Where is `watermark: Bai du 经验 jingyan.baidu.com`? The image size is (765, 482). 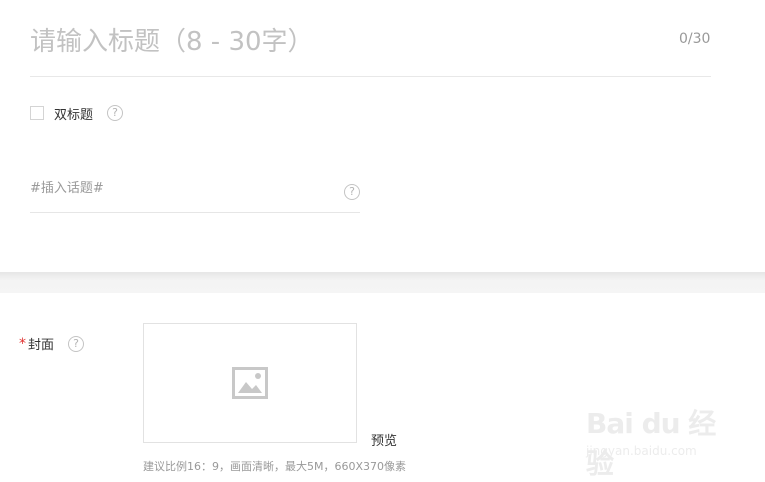 watermark: Bai du 经验 jingyan.baidu.com is located at coordinates (656, 437).